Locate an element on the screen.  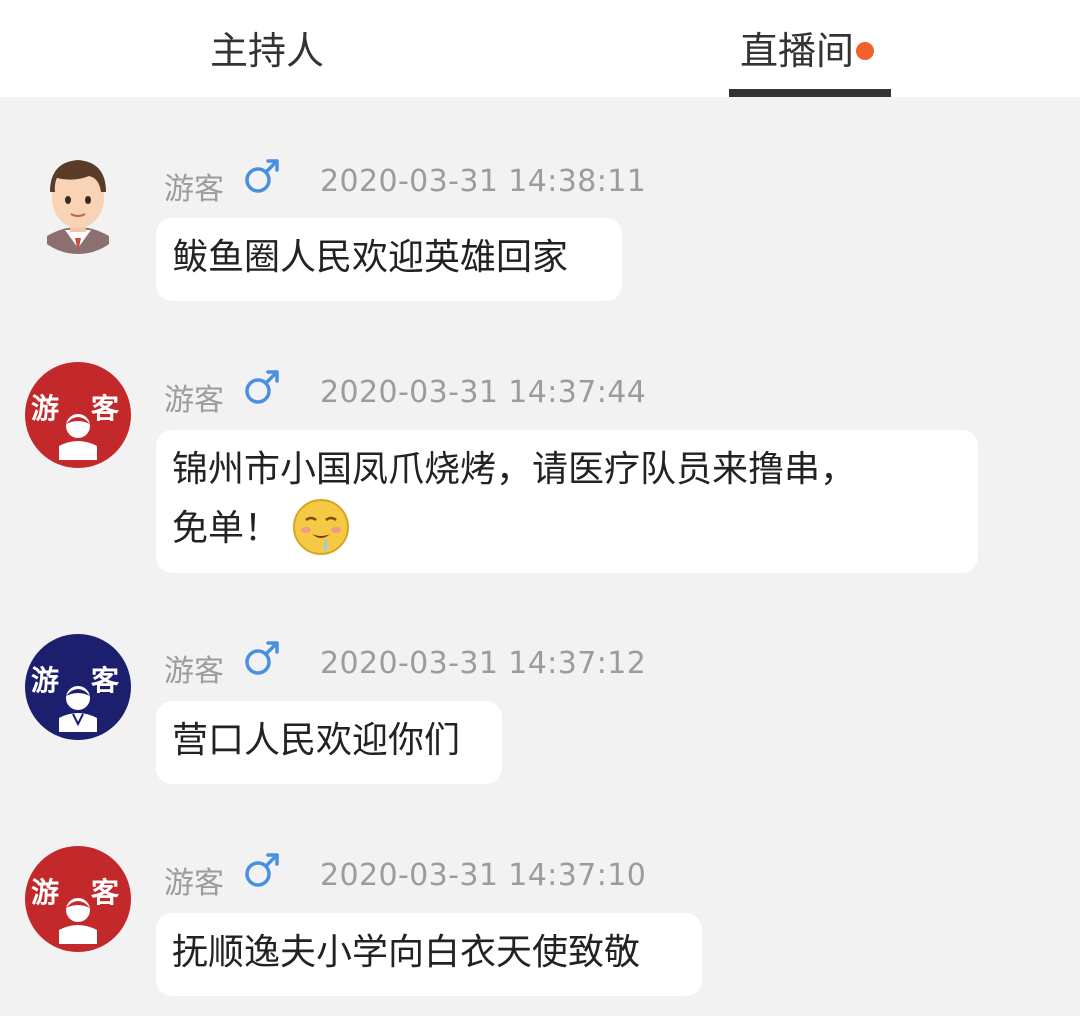
active-tab-underline is located at coordinates (810, 93).